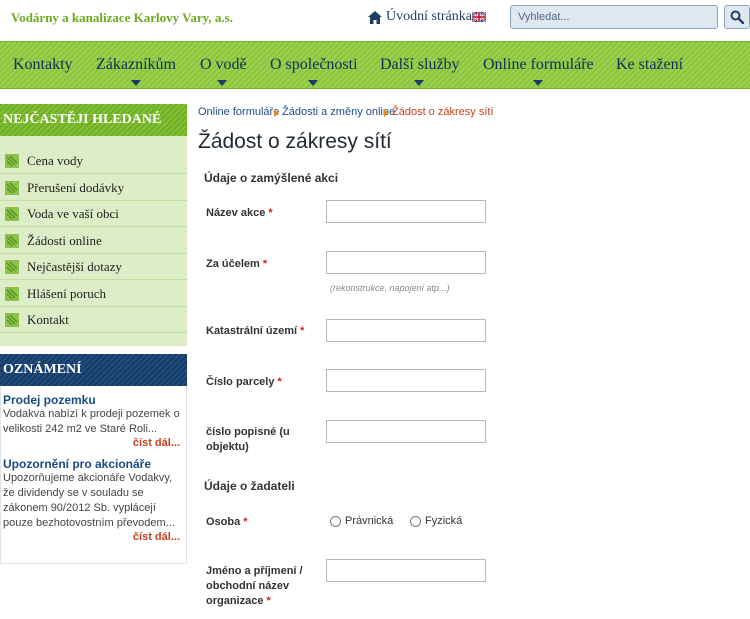 Image resolution: width=750 pixels, height=619 pixels. Describe the element at coordinates (479, 17) in the screenshot. I see `english-flag-icon` at that location.